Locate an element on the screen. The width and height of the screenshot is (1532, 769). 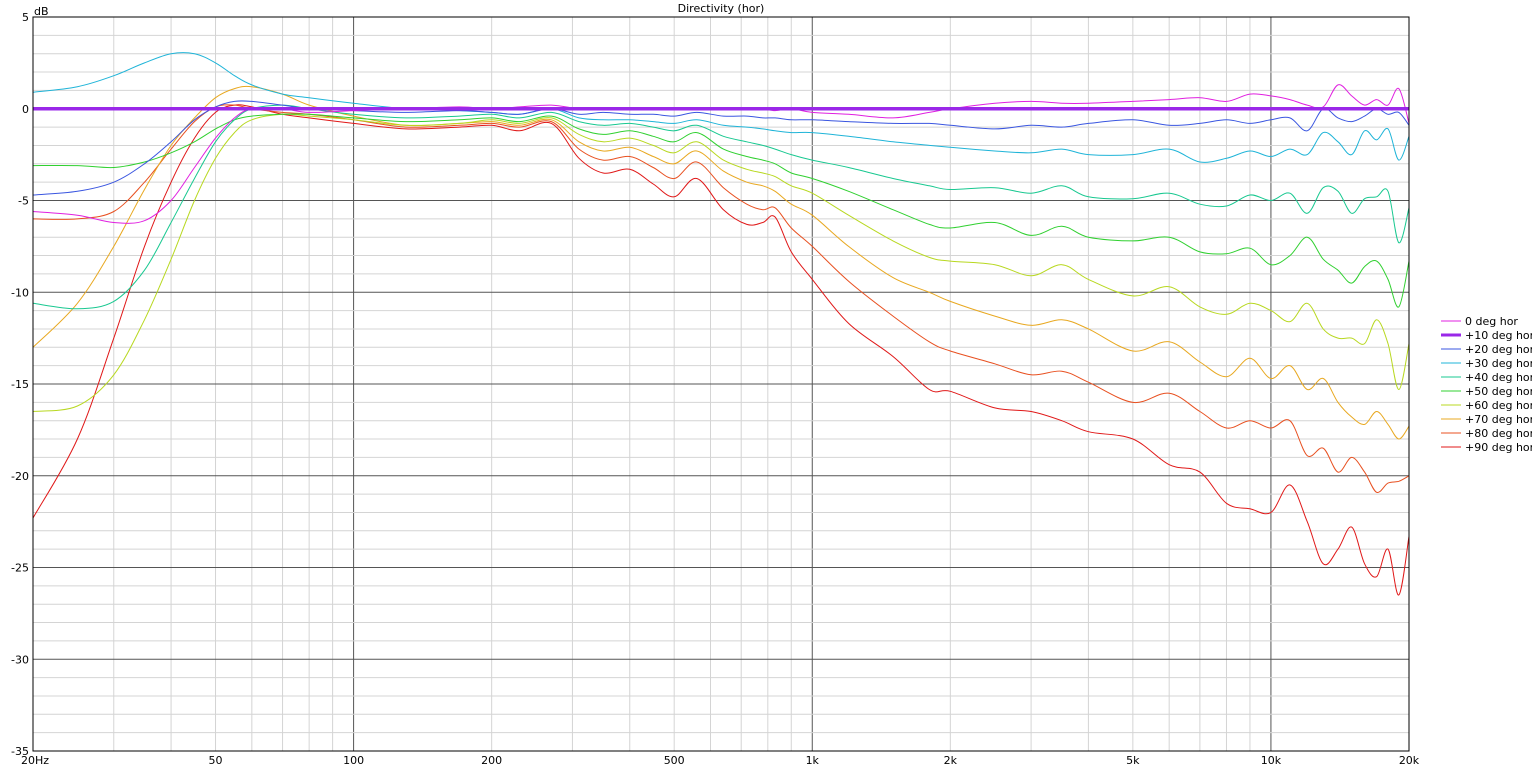
y-tick-label: 5 is located at coordinates (25, 17).